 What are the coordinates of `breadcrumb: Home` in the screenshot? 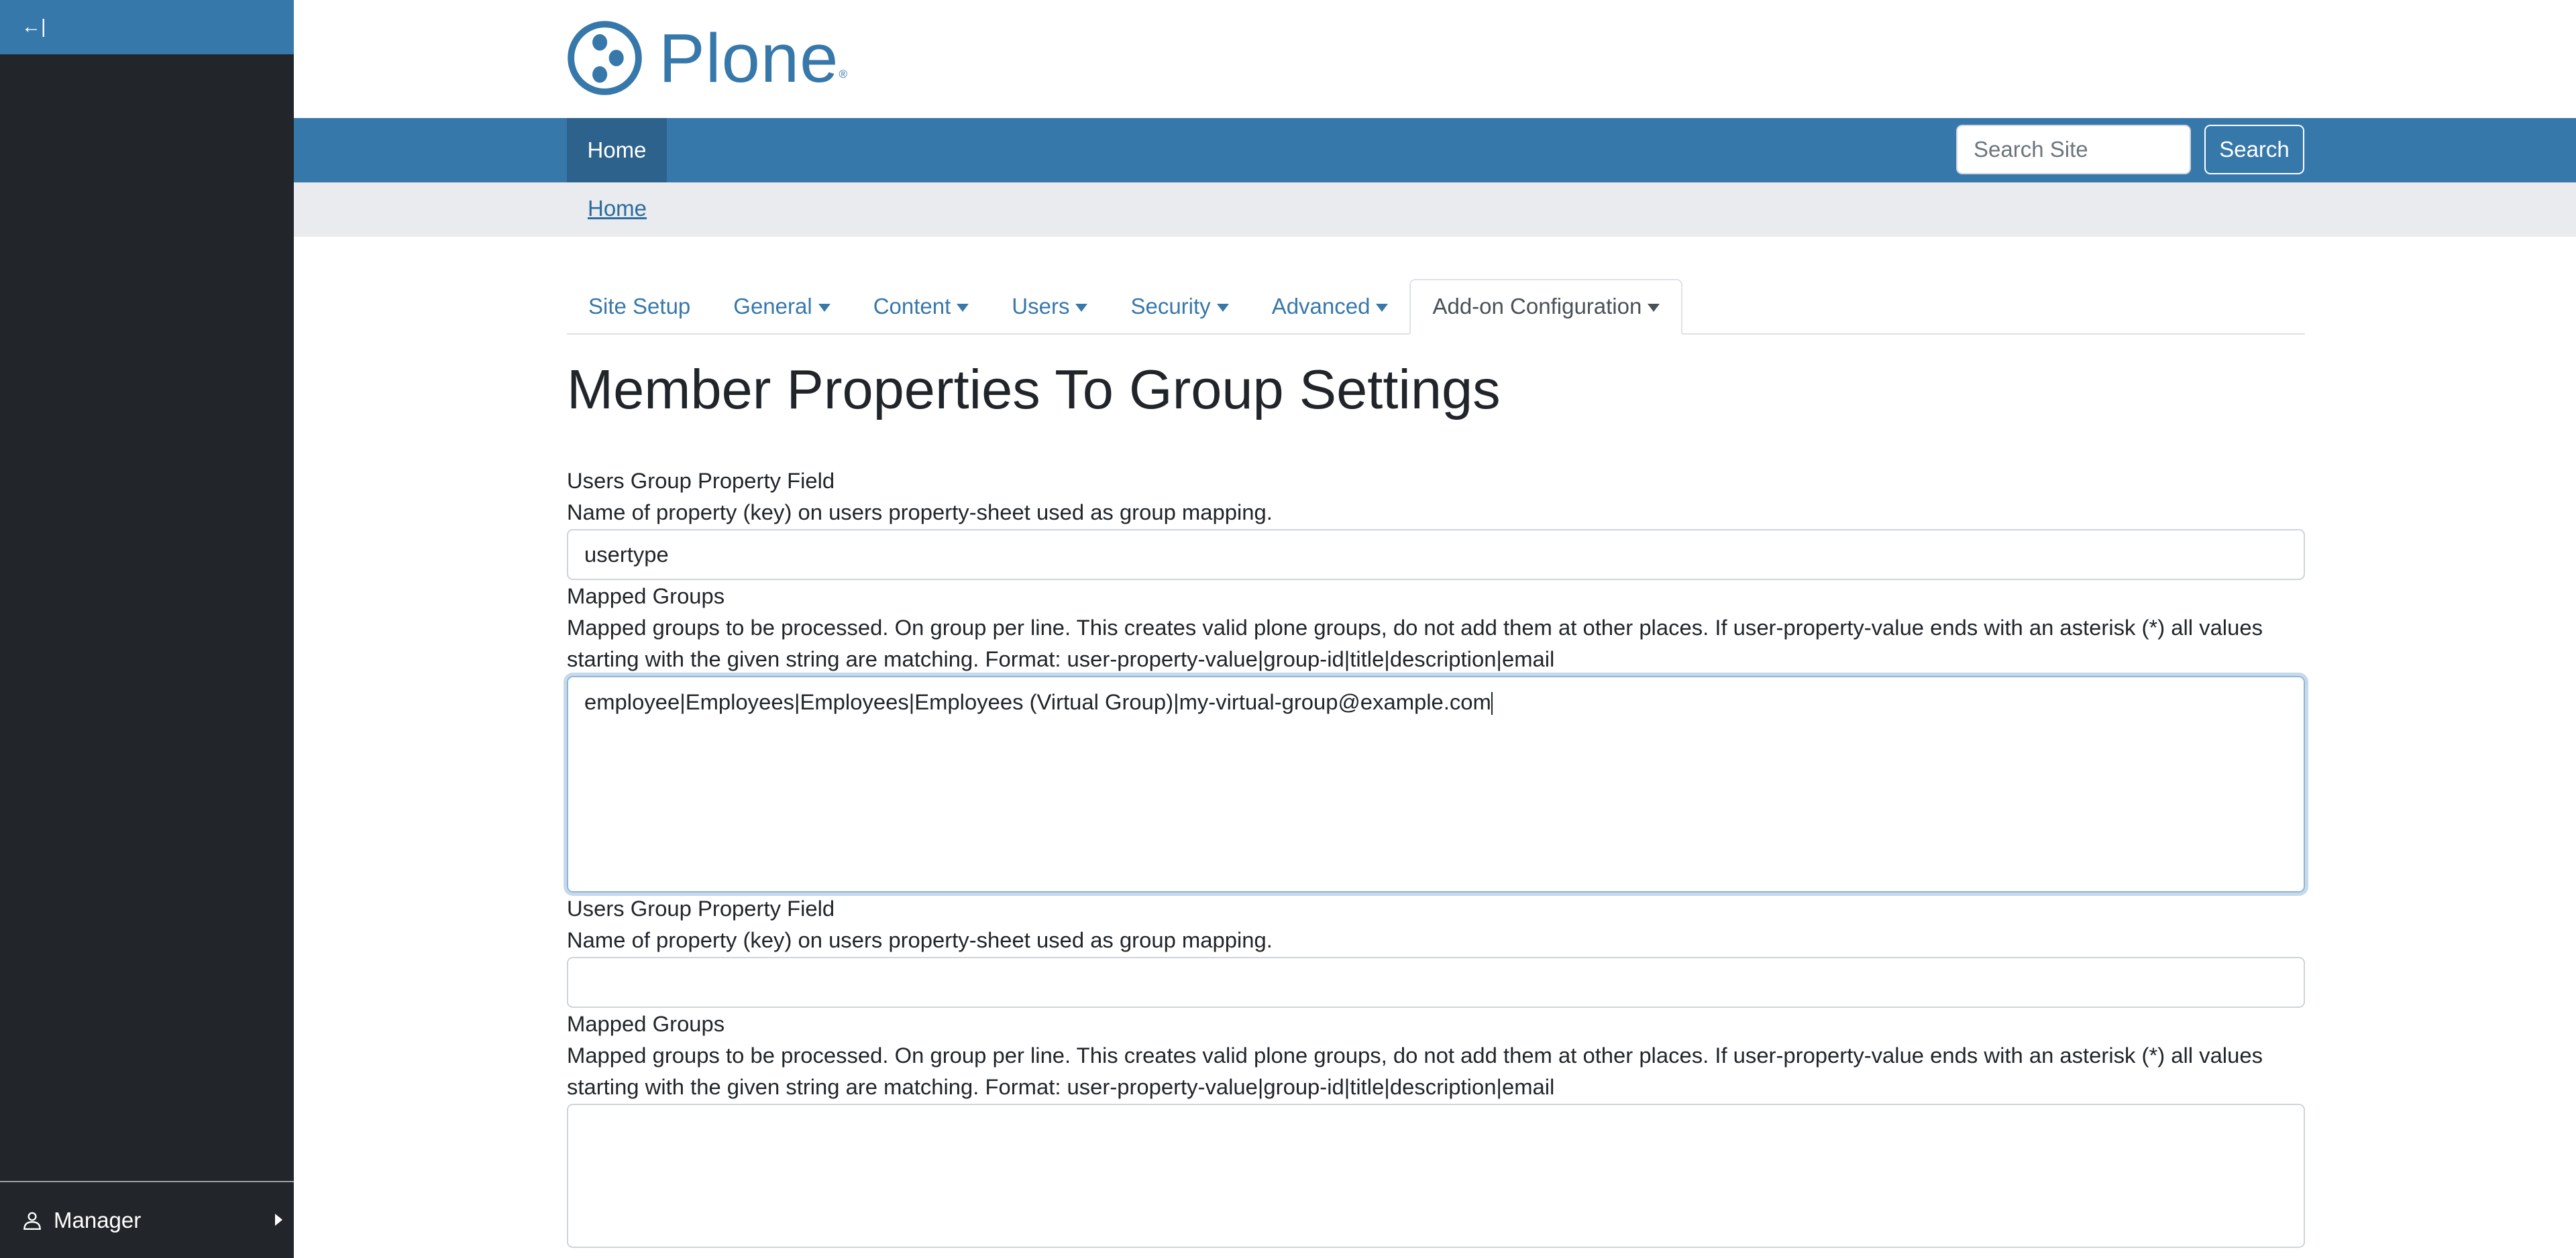 It's located at (1435, 209).